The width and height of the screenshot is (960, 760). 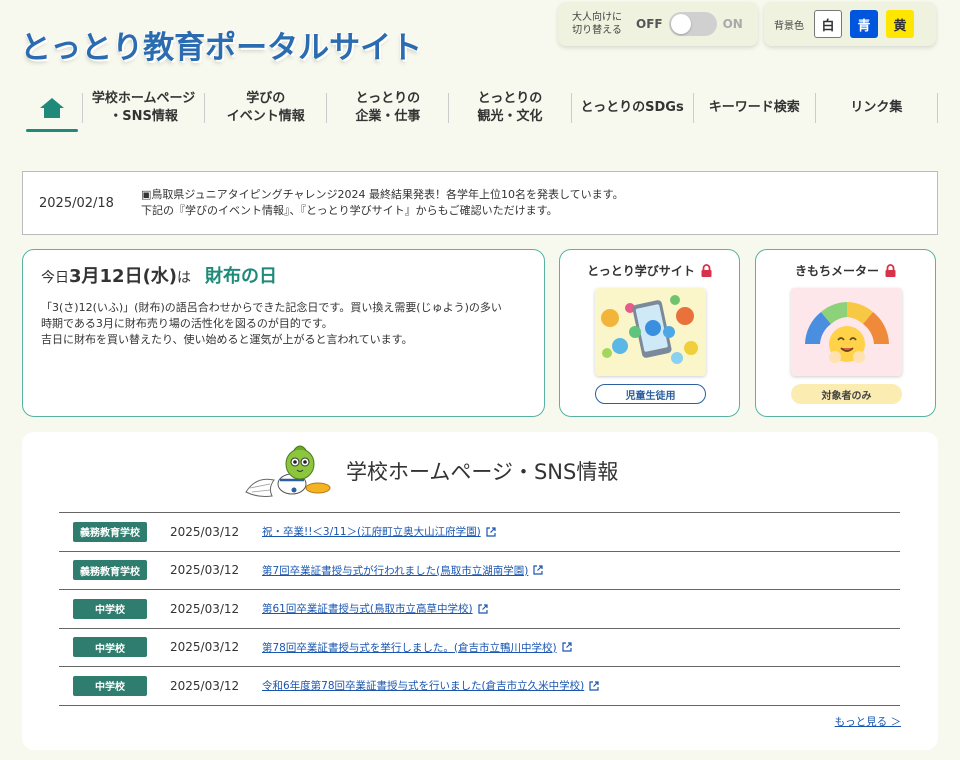 I want to click on nav-tourism: とっとりの 観光・文化, so click(x=509, y=107).